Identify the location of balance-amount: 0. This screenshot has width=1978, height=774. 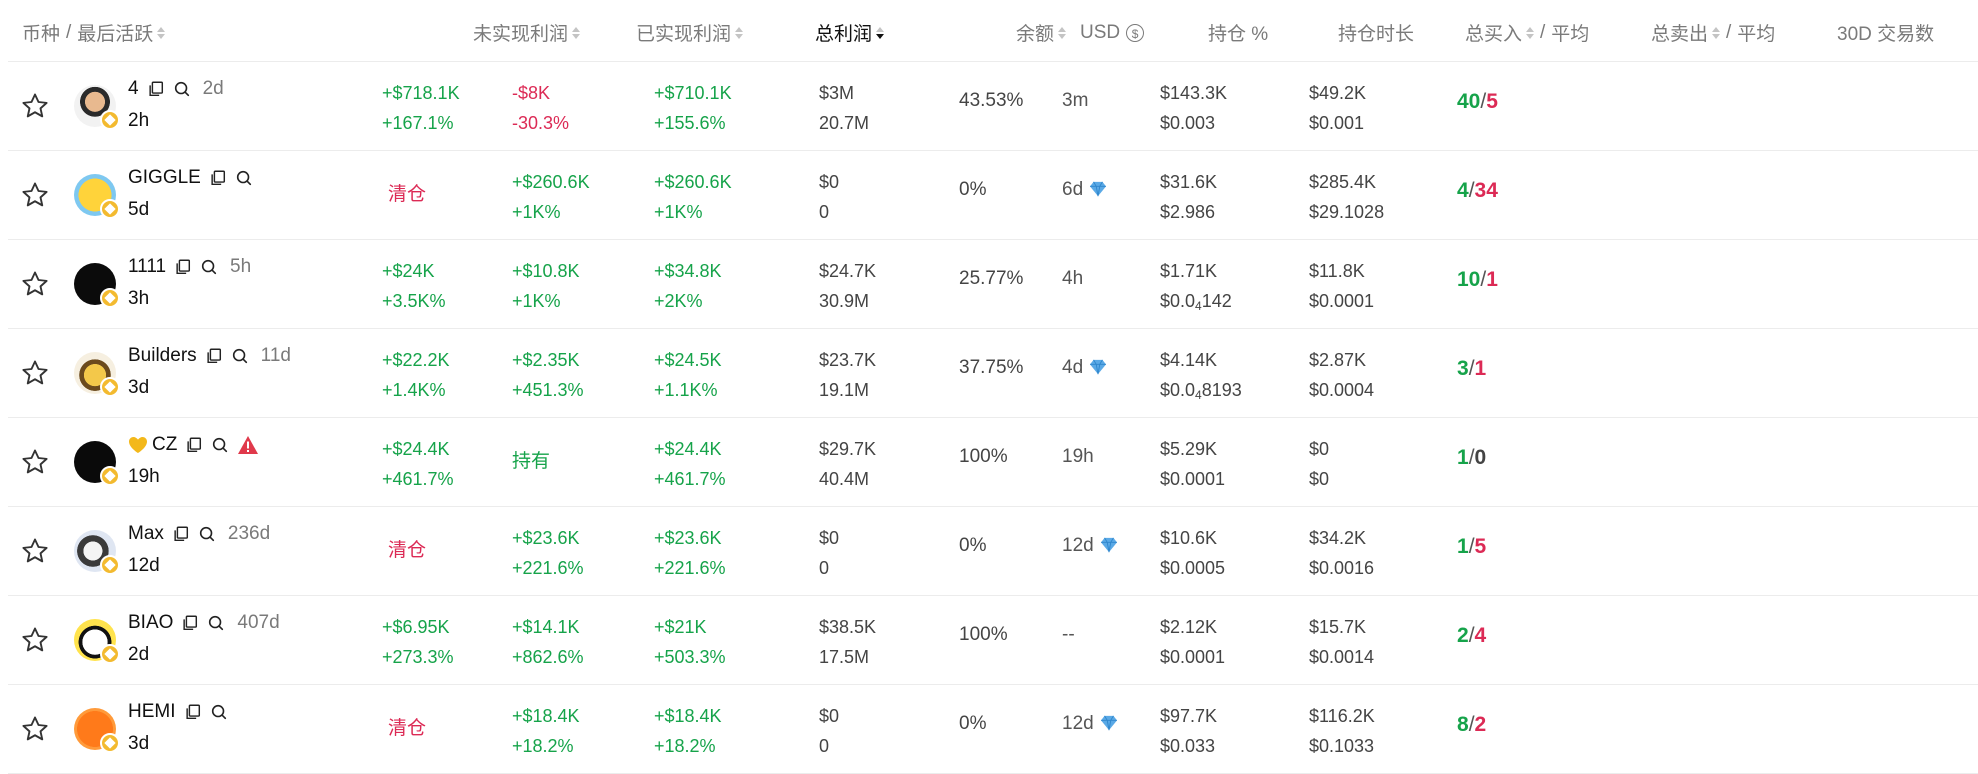
(824, 568).